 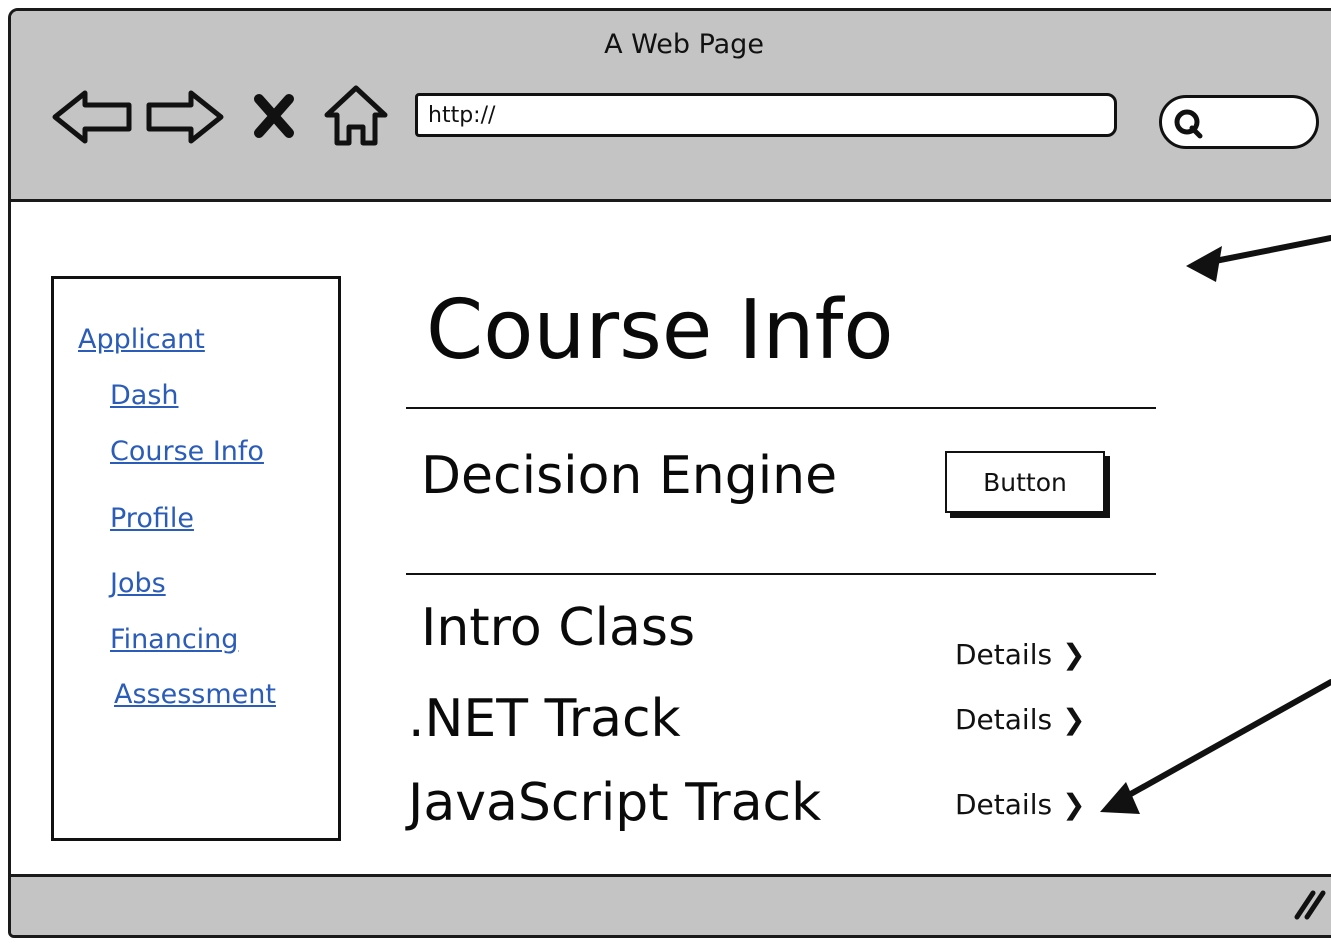 I want to click on window-title: A Web Page, so click(x=684, y=44).